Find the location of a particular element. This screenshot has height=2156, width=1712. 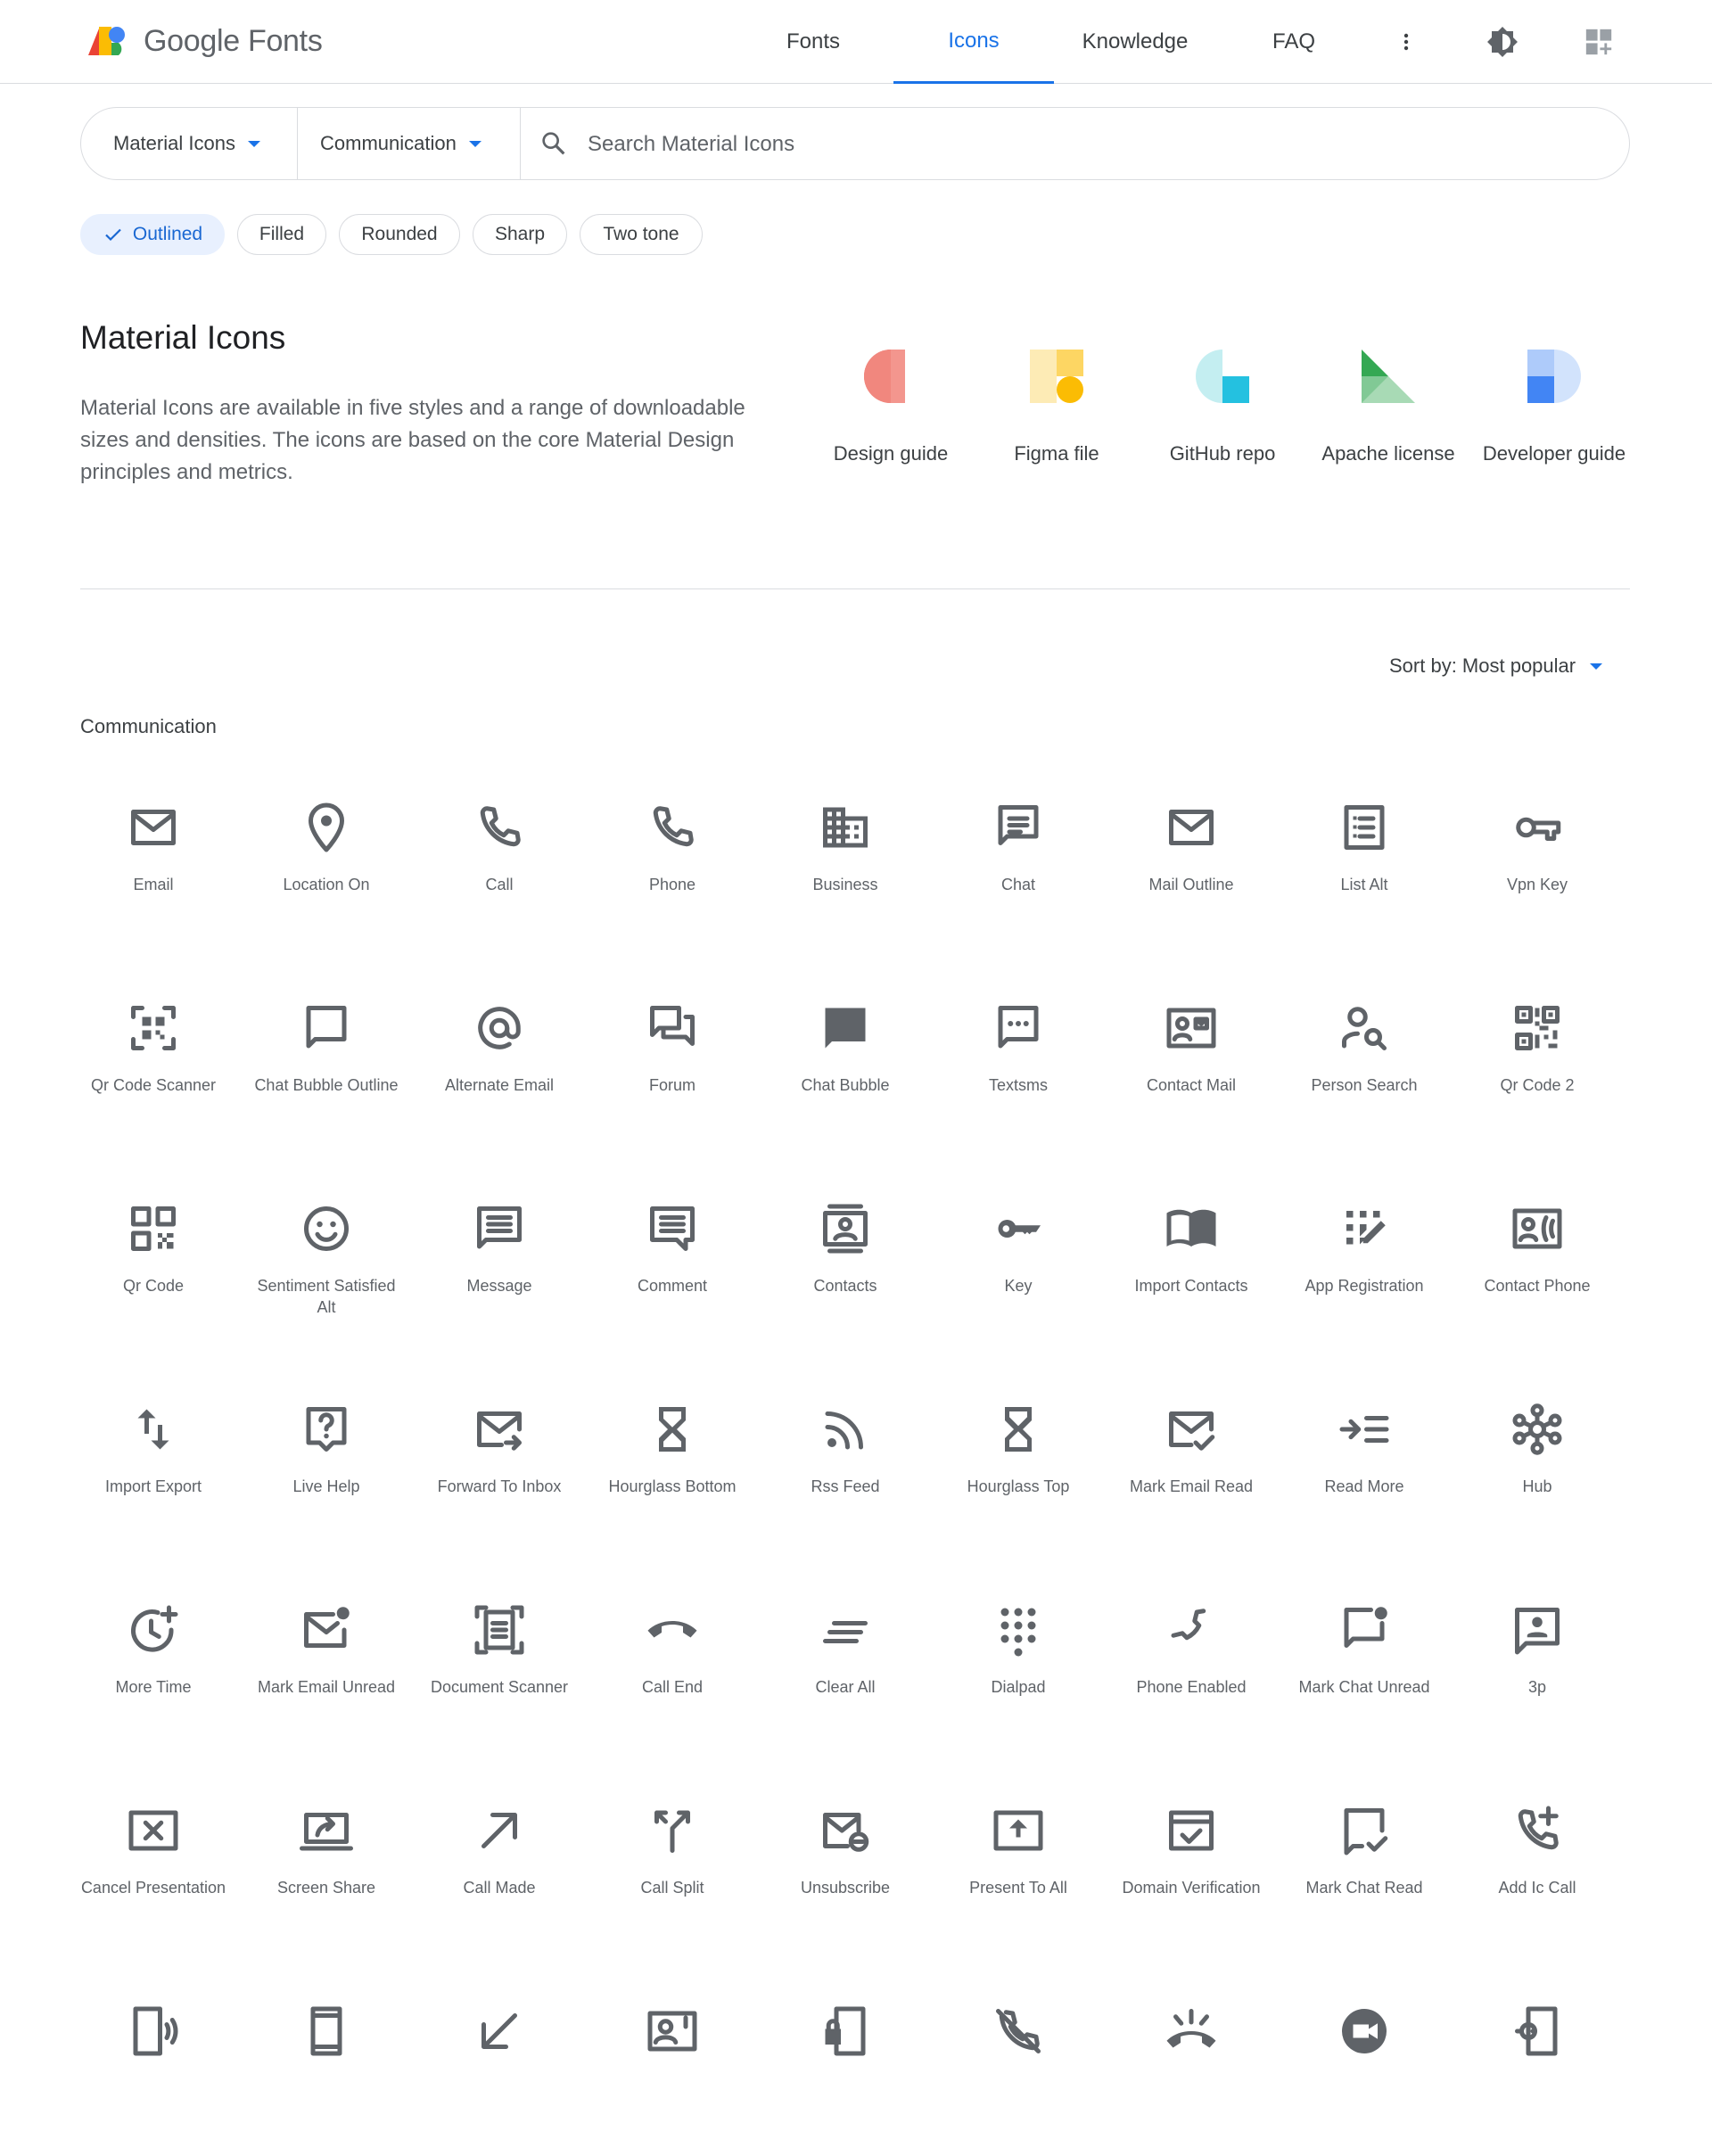

icon-tile-email: Email is located at coordinates (153, 863).